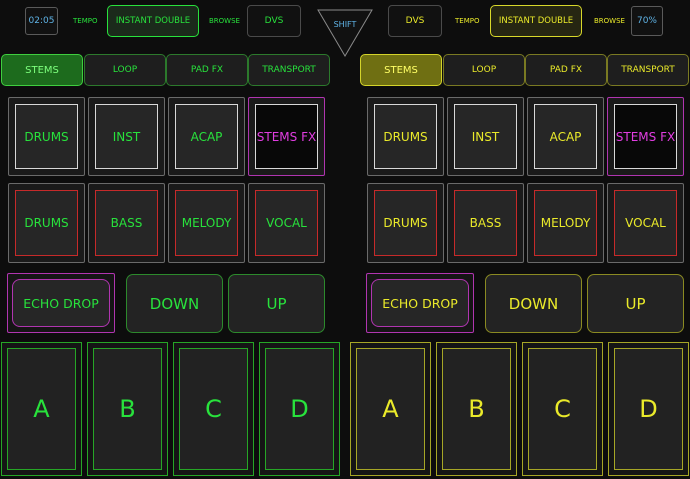 The height and width of the screenshot is (479, 690). I want to click on left-pad-acap-face: ACAP, so click(206, 136).